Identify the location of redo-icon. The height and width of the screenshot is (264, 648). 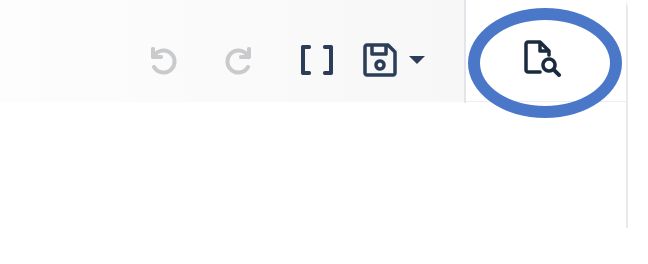
(238, 61).